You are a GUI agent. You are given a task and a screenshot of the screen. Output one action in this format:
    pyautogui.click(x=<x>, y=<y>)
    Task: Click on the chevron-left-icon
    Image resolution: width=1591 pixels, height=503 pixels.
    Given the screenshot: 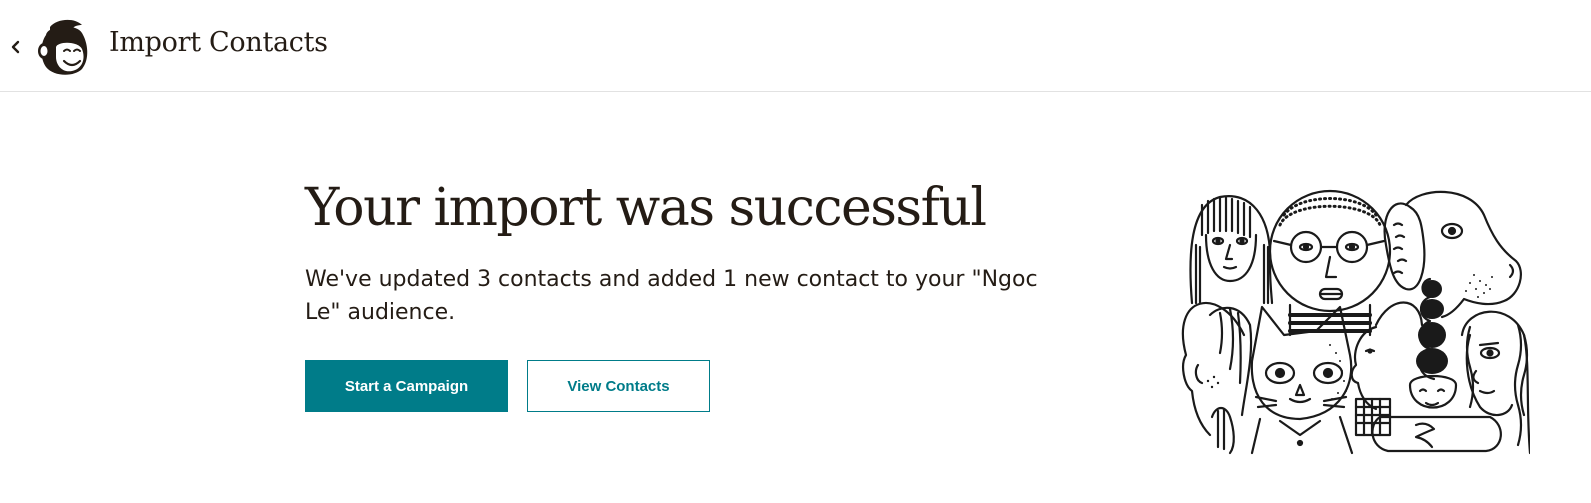 What is the action you would take?
    pyautogui.click(x=15, y=47)
    